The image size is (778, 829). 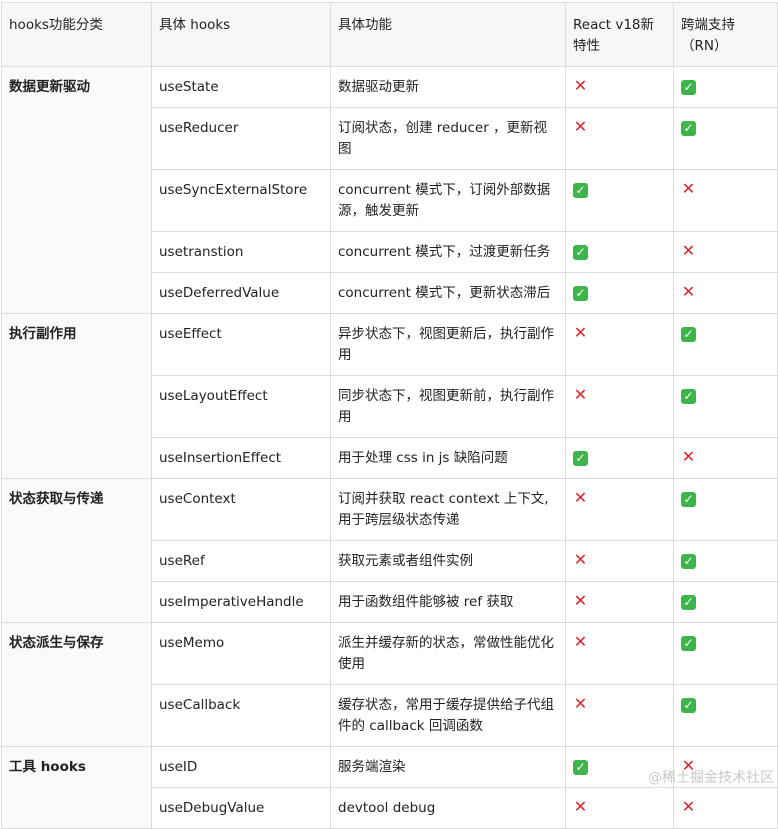 What do you see at coordinates (448, 344) in the screenshot?
I see `function-desc-cell: 异步状态下，视图更新后，执行副作用` at bounding box center [448, 344].